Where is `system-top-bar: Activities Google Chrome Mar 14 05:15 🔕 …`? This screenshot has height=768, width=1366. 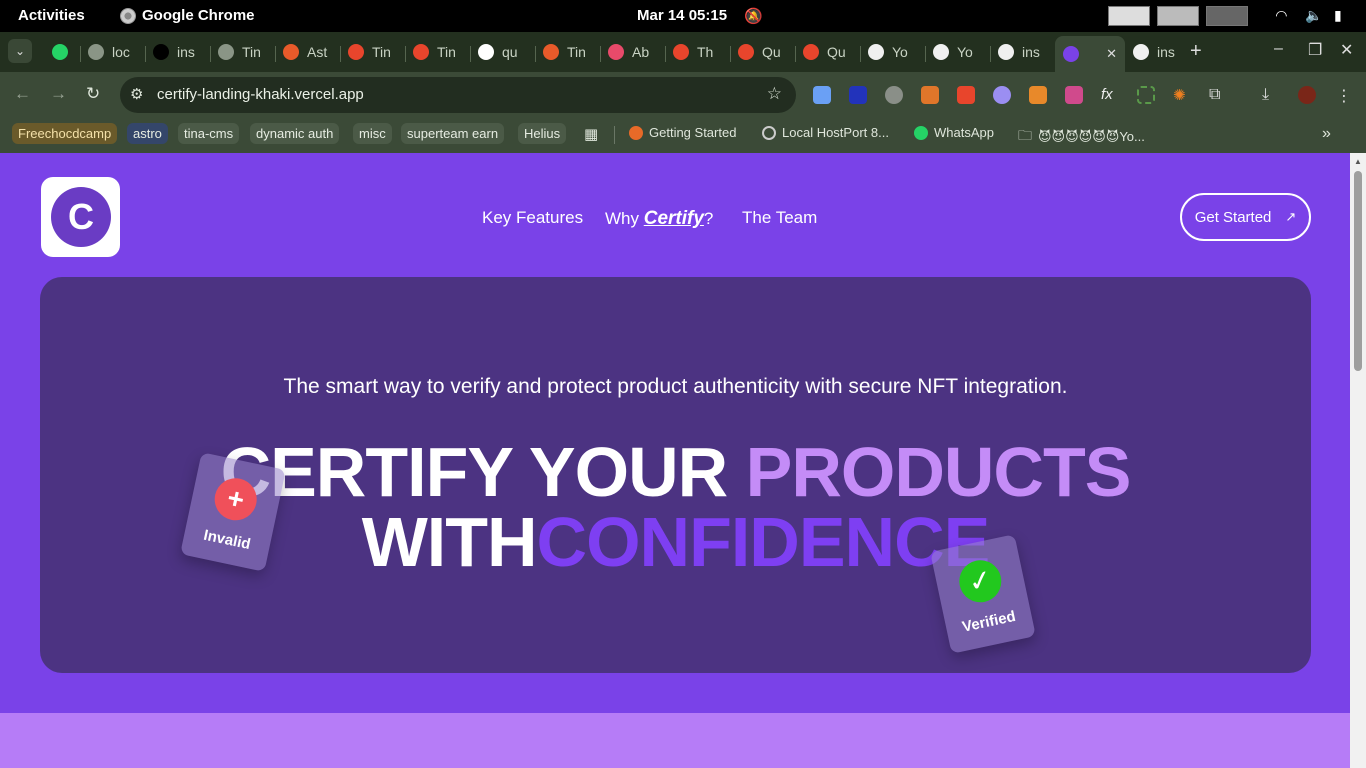
system-top-bar: Activities Google Chrome Mar 14 05:15 🔕 … is located at coordinates (683, 16).